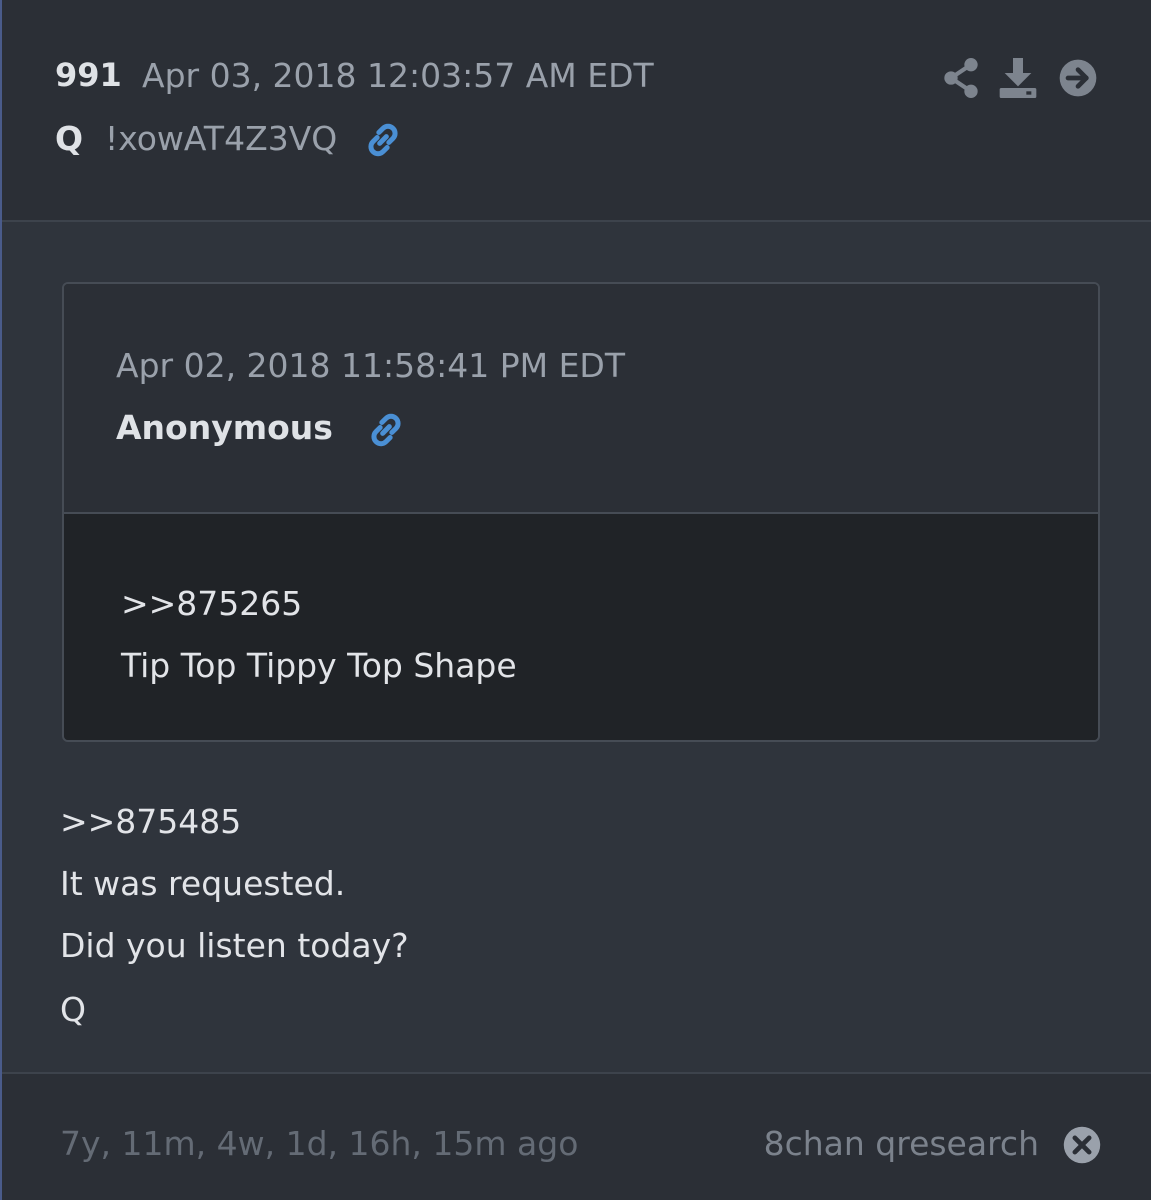  I want to click on message-line: Did you listen today?, so click(234, 945).